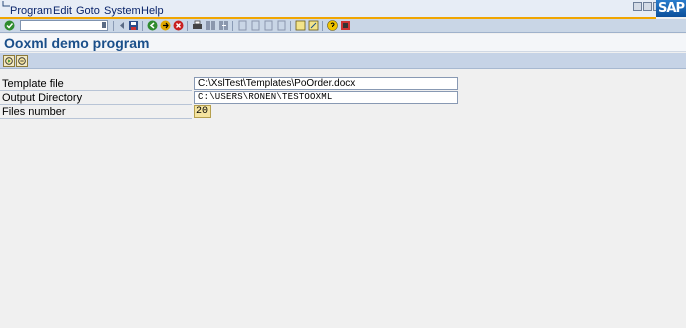 The height and width of the screenshot is (328, 686). I want to click on cancel-icon, so click(178, 25).